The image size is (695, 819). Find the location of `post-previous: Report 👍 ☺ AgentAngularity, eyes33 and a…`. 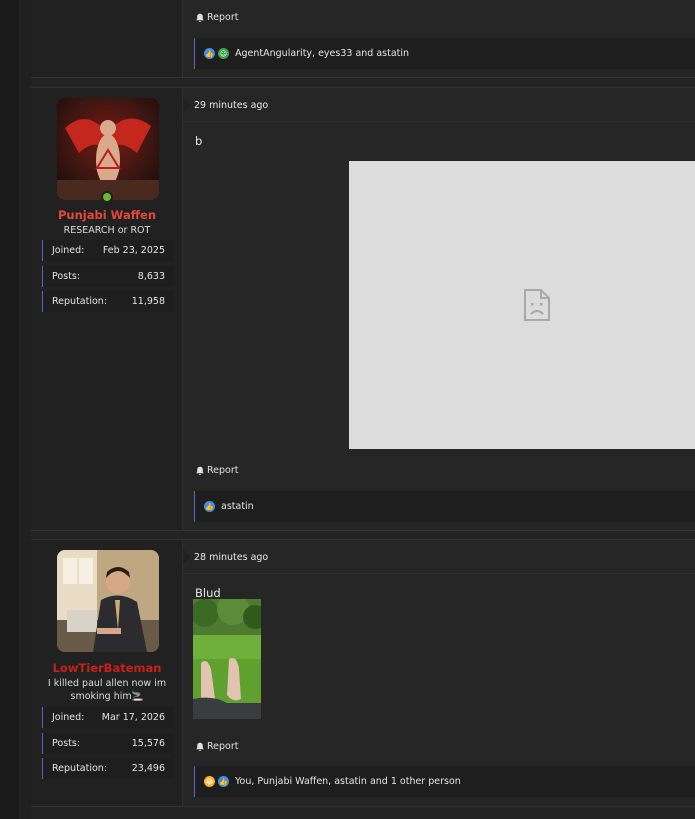

post-previous: Report 👍 ☺ AgentAngularity, eyes33 and a… is located at coordinates (363, 39).